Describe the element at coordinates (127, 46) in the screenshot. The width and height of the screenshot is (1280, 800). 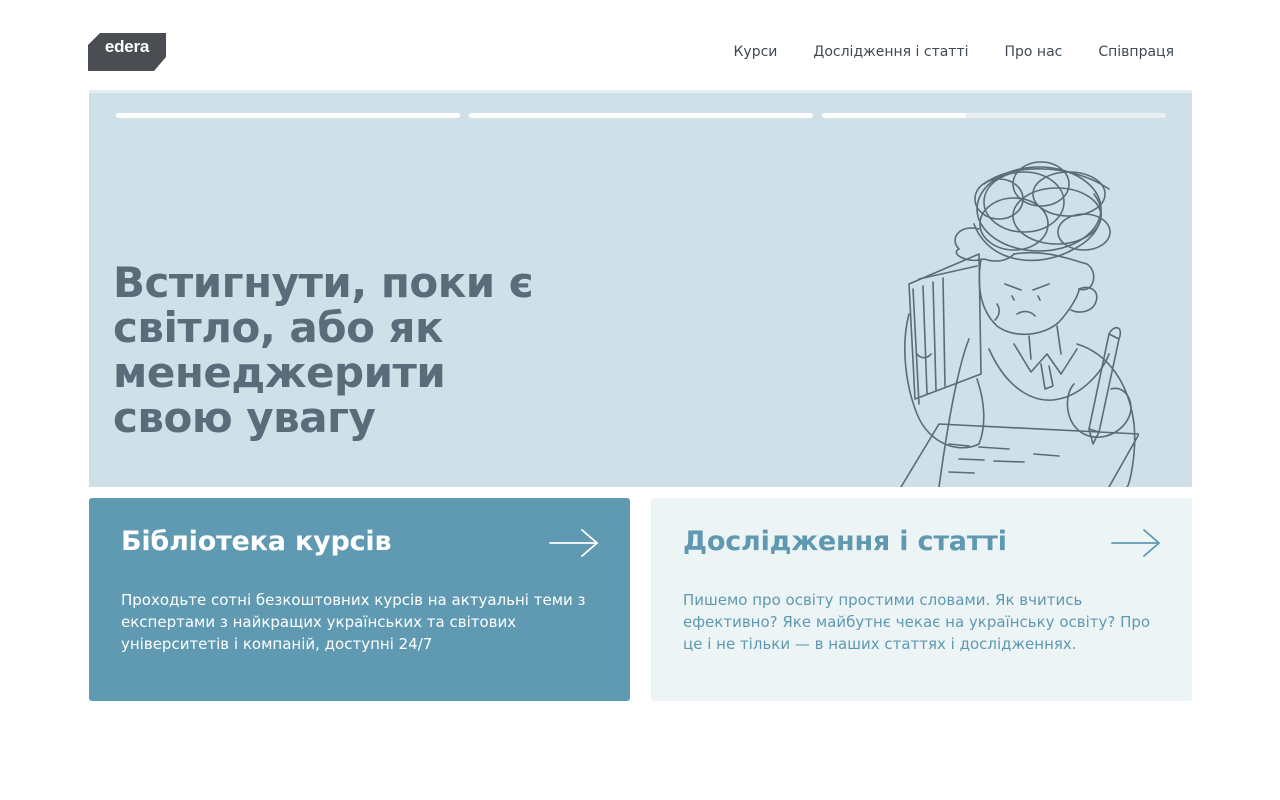
I see `logo-text: edera` at that location.